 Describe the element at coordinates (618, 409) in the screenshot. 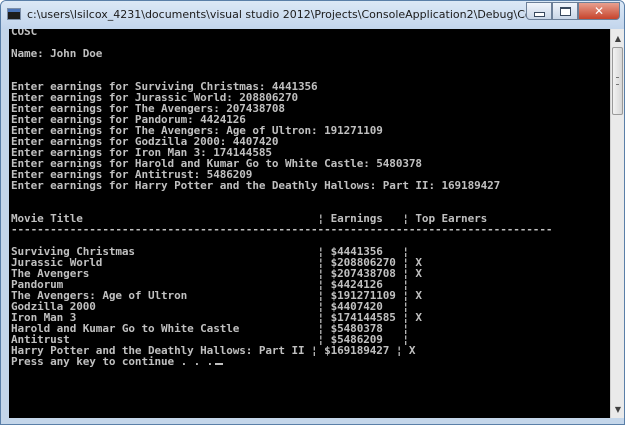

I see `scroll-down-arrow-icon: ▼` at that location.